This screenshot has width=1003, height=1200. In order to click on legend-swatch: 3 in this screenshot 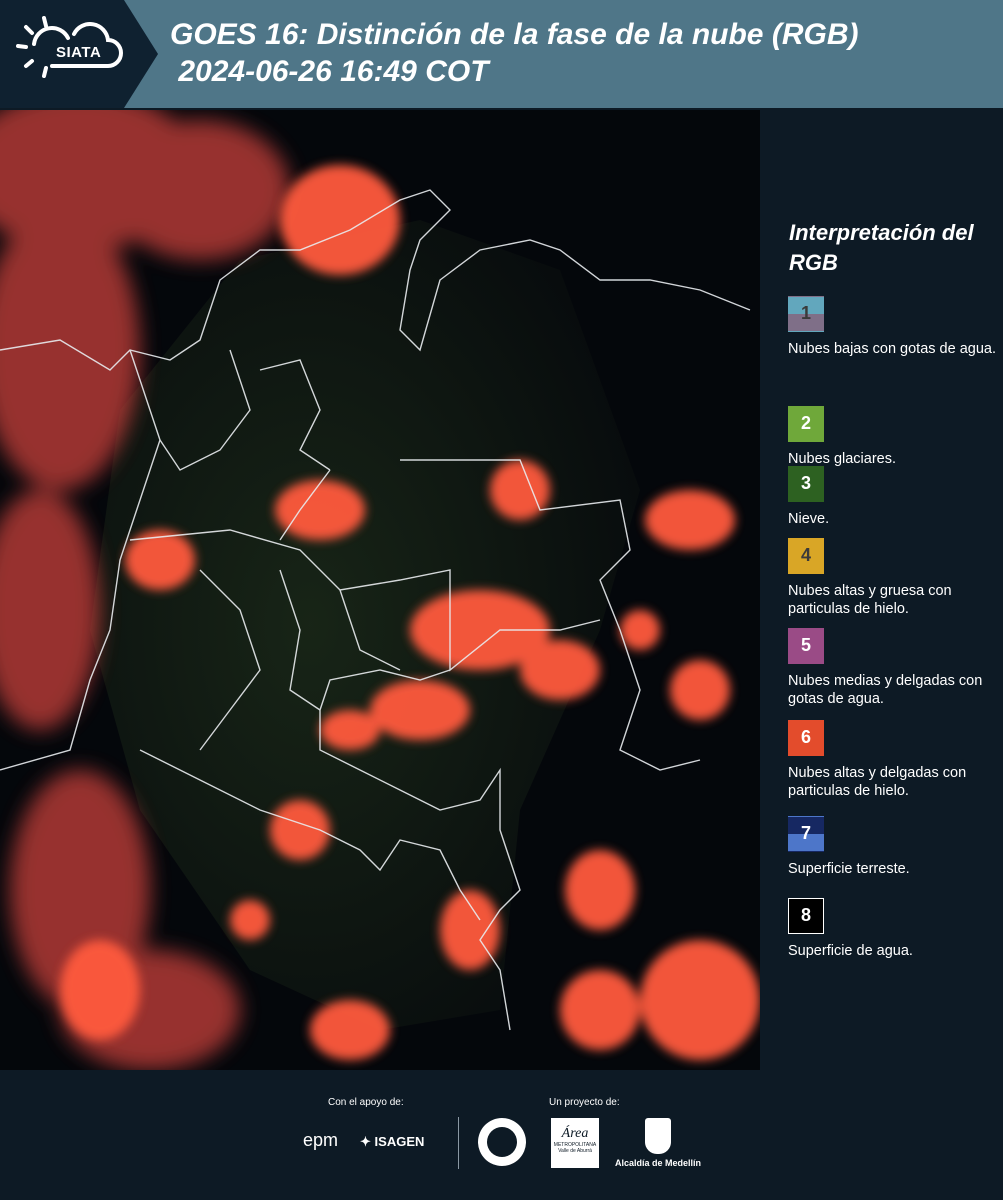, I will do `click(806, 484)`.